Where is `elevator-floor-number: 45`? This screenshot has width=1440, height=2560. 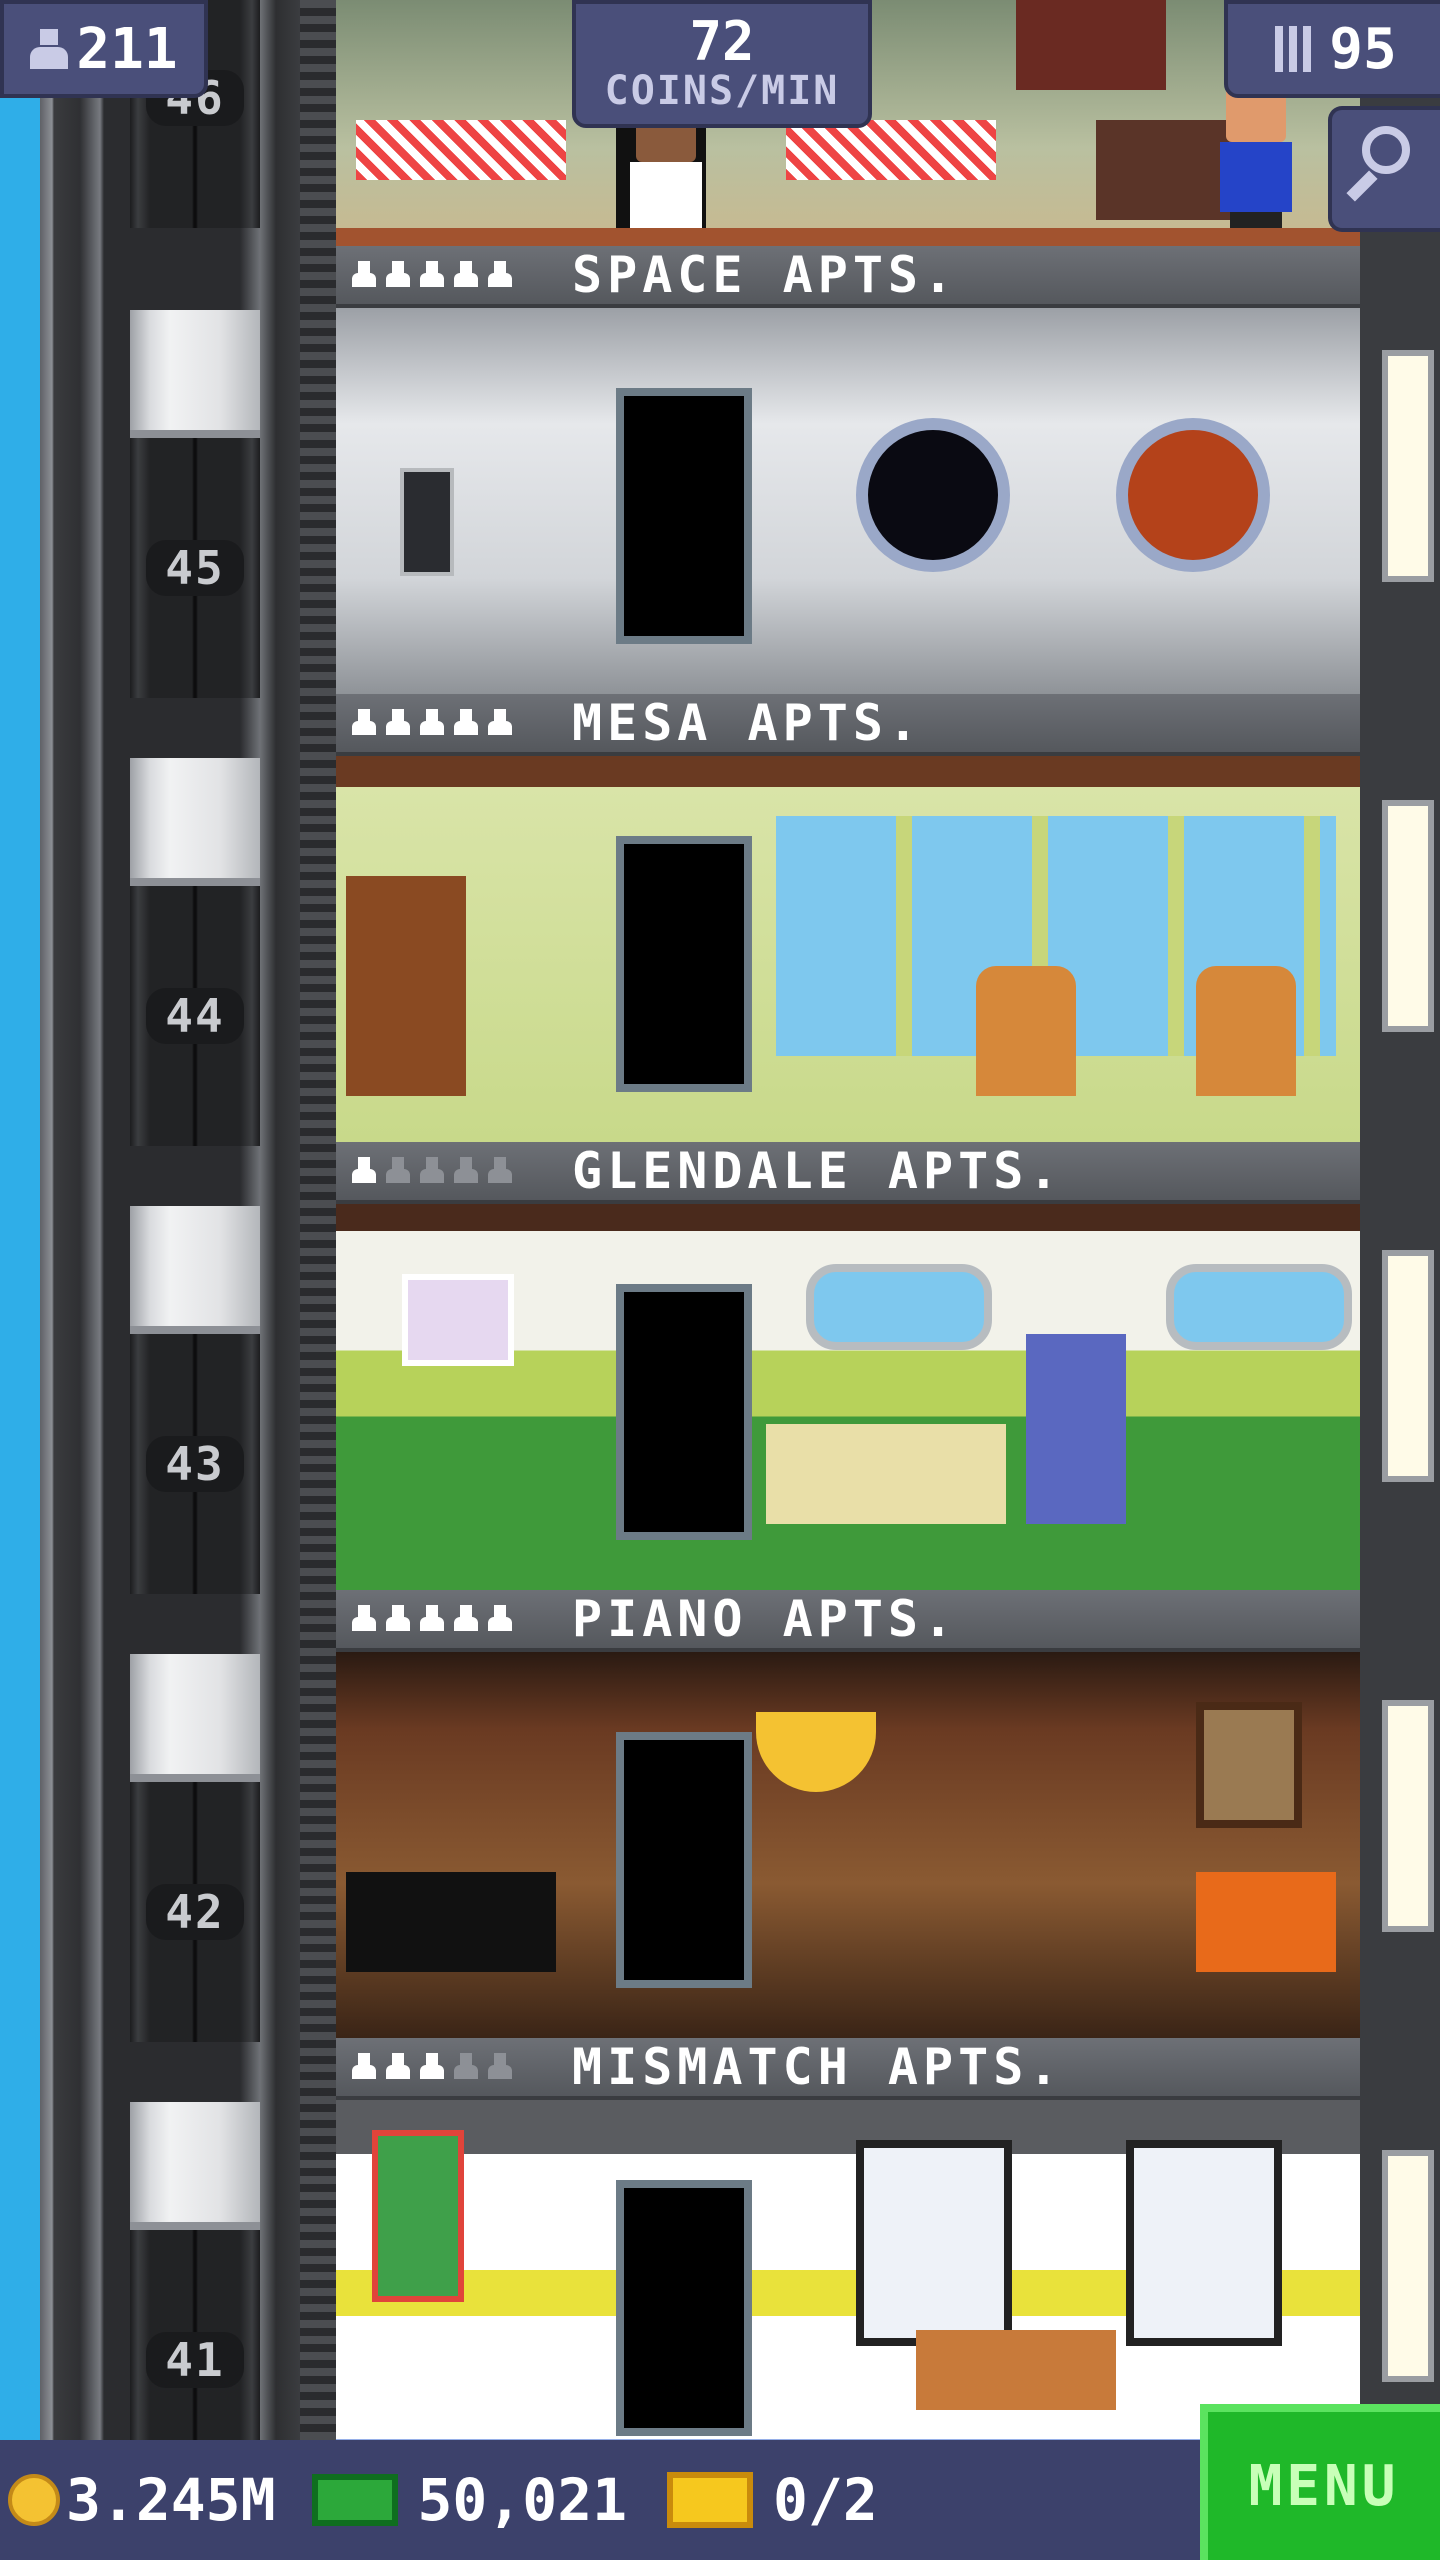
elevator-floor-number: 45 is located at coordinates (195, 568).